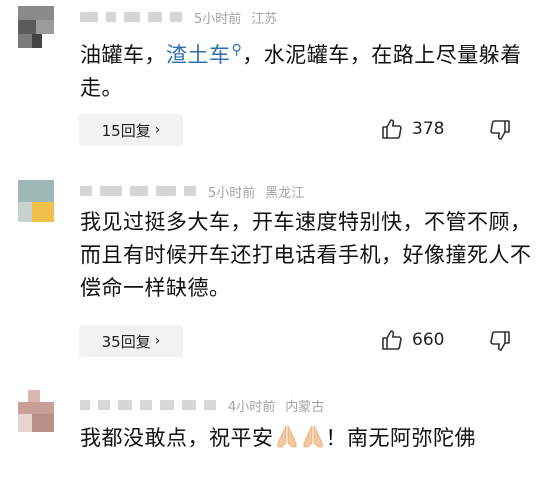 This screenshot has height=494, width=554. I want to click on comment-meta: 4小时前 内蒙古, so click(202, 405).